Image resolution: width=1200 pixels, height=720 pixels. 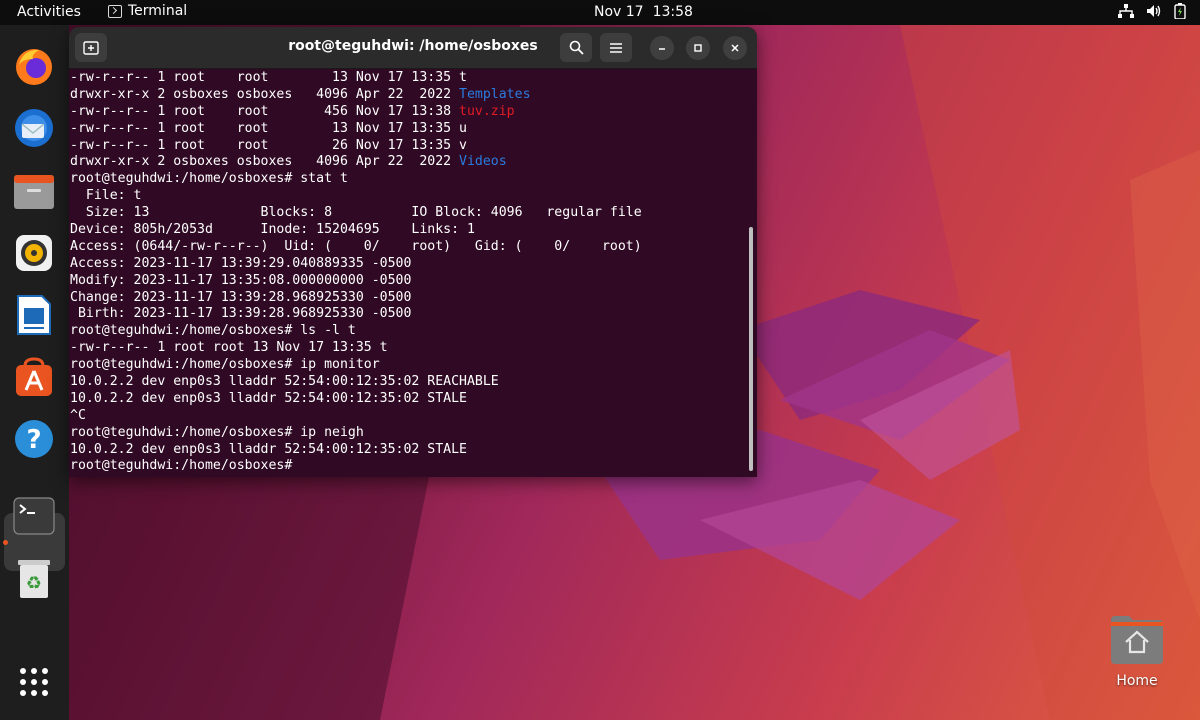 I want to click on top-bar: Activities Terminal Nov 17 13:58, so click(x=600, y=12).